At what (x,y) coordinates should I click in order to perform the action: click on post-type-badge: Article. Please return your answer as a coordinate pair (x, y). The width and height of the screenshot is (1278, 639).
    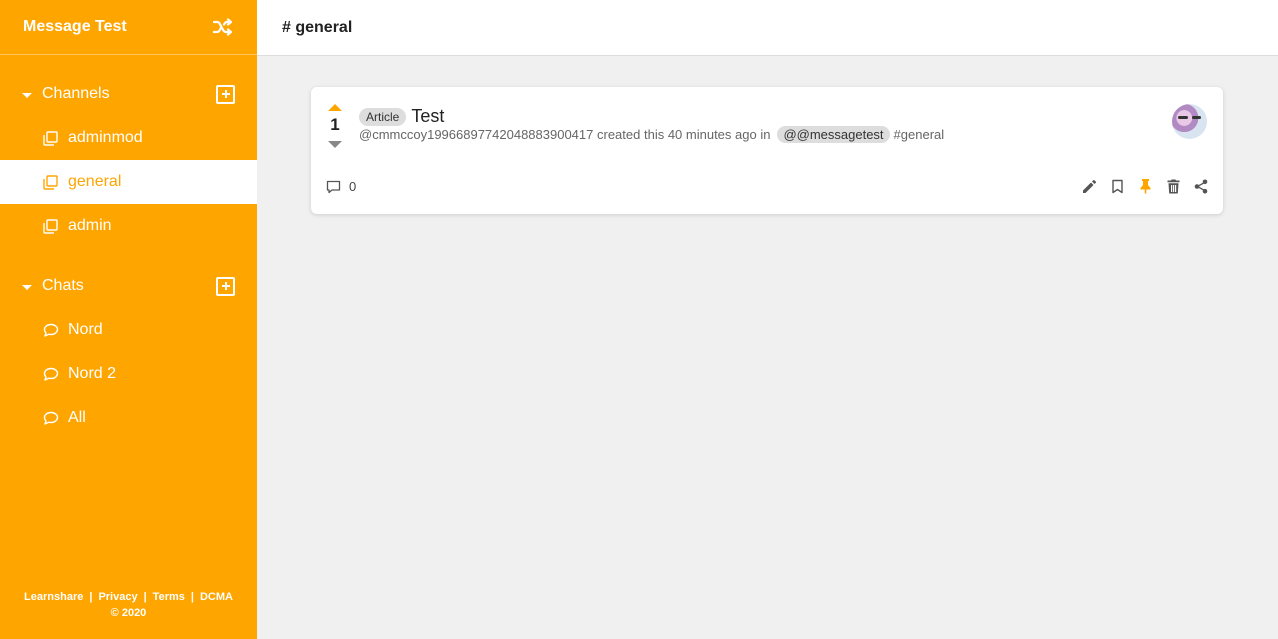
    Looking at the image, I should click on (383, 116).